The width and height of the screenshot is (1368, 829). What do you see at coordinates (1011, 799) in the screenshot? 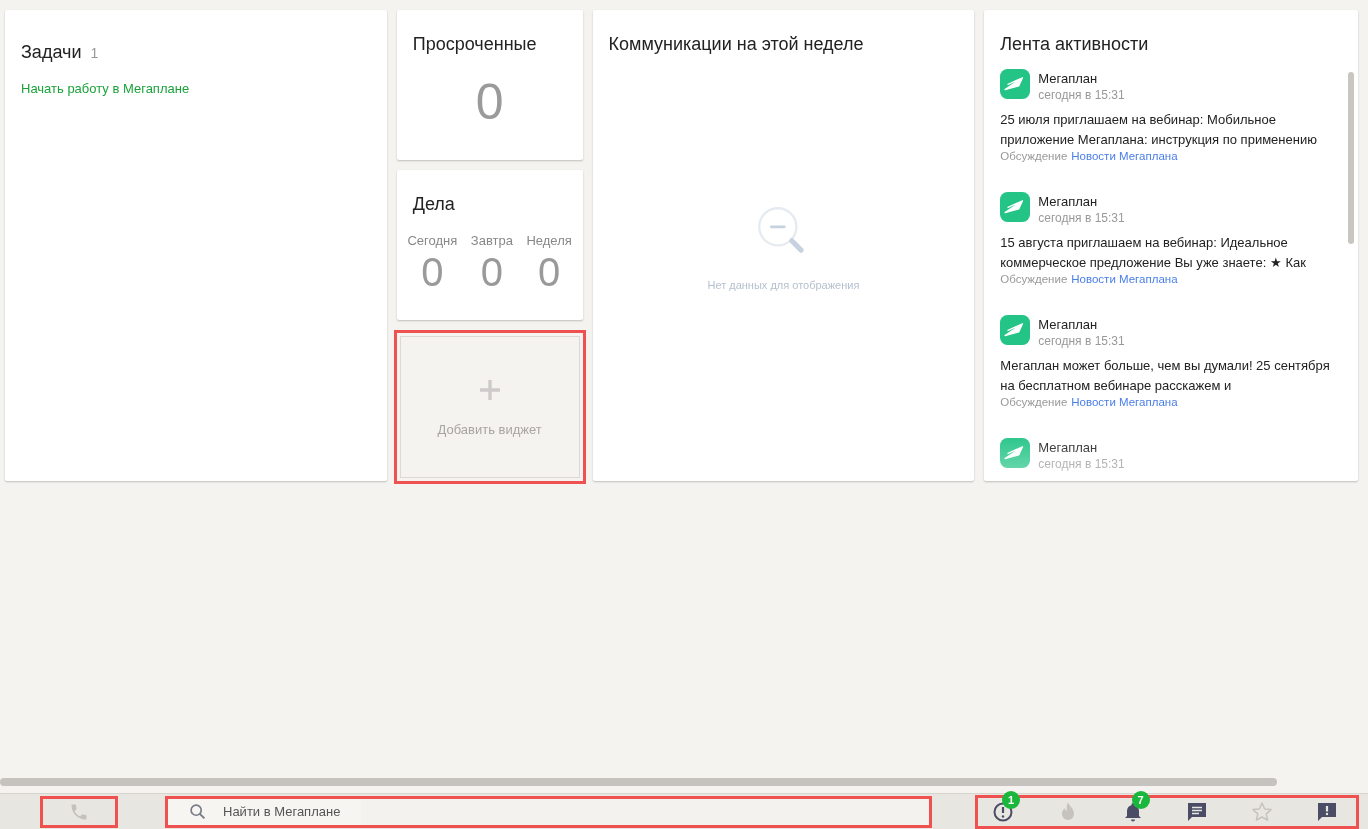
I see `count-badge: 1` at bounding box center [1011, 799].